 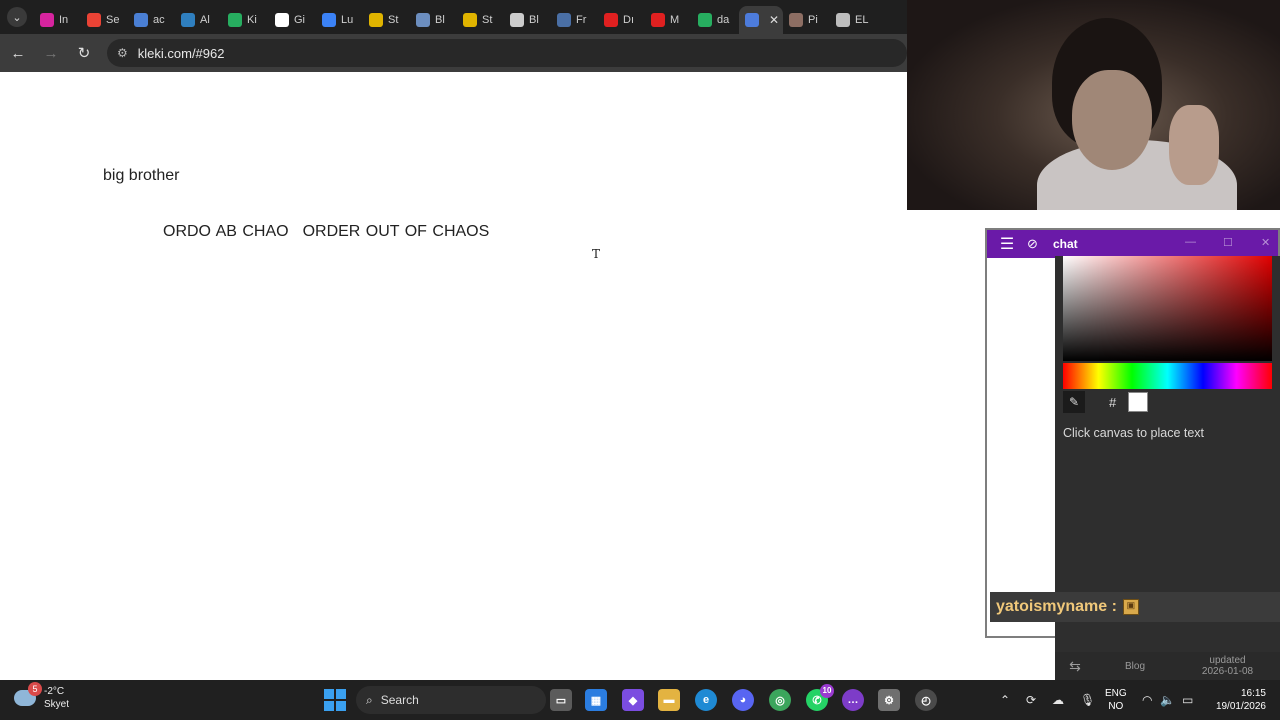 I want to click on weather-desc: Skyet, so click(x=57, y=704).